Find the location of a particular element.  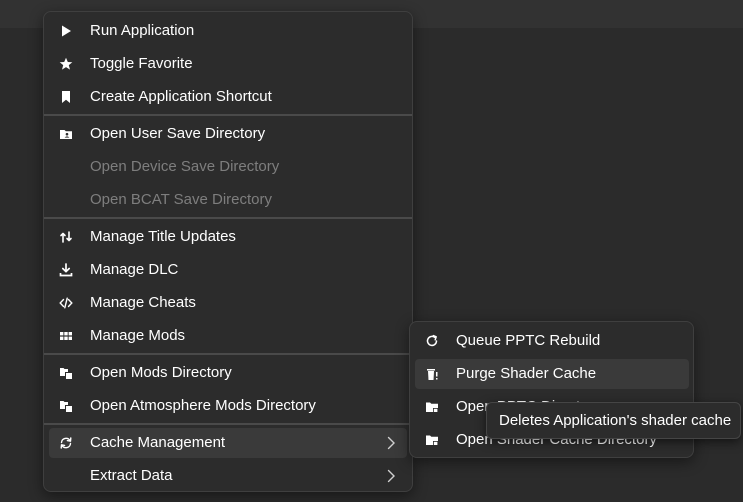

menu-item-label: Manage DLC is located at coordinates (134, 269).